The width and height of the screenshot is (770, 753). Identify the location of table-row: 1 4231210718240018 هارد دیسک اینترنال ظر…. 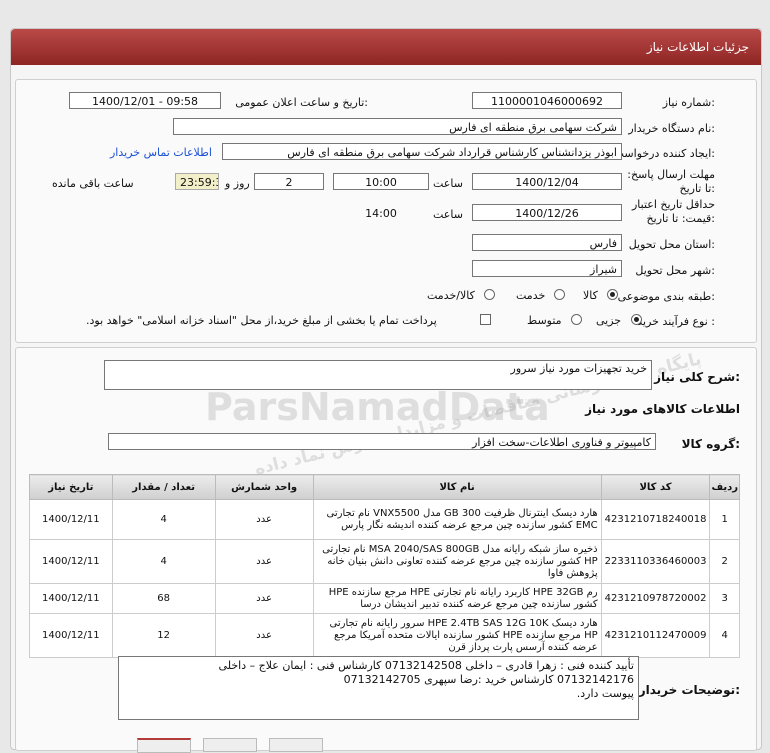
(384, 519).